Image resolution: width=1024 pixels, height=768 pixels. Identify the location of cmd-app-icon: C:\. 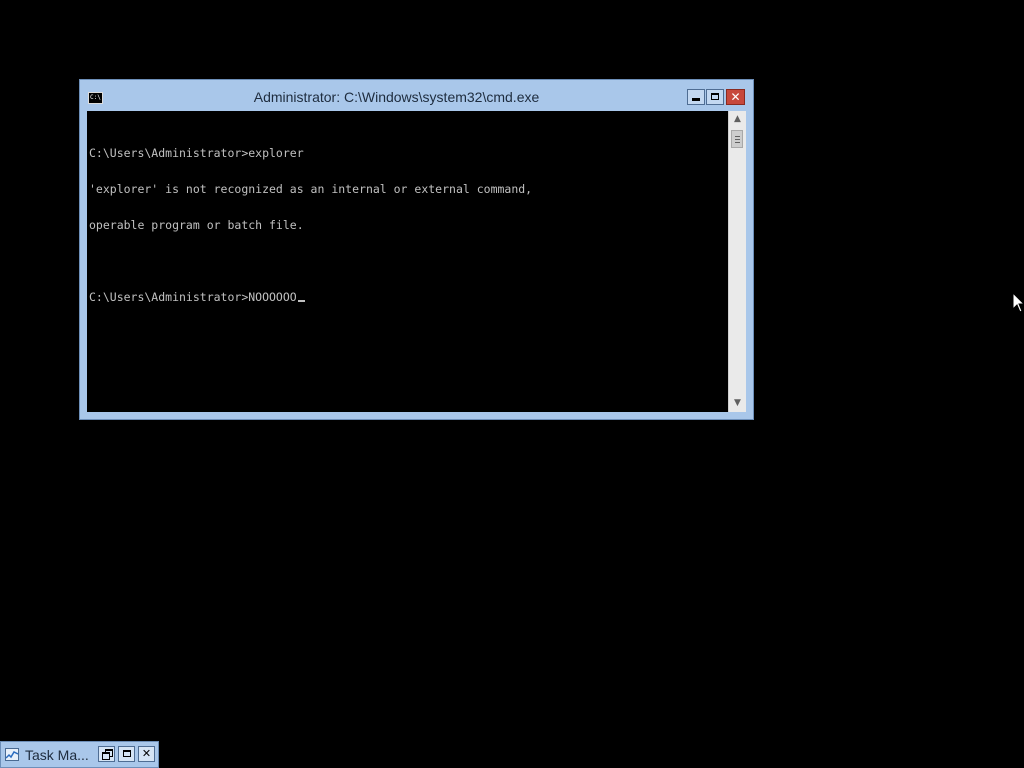
(95, 98).